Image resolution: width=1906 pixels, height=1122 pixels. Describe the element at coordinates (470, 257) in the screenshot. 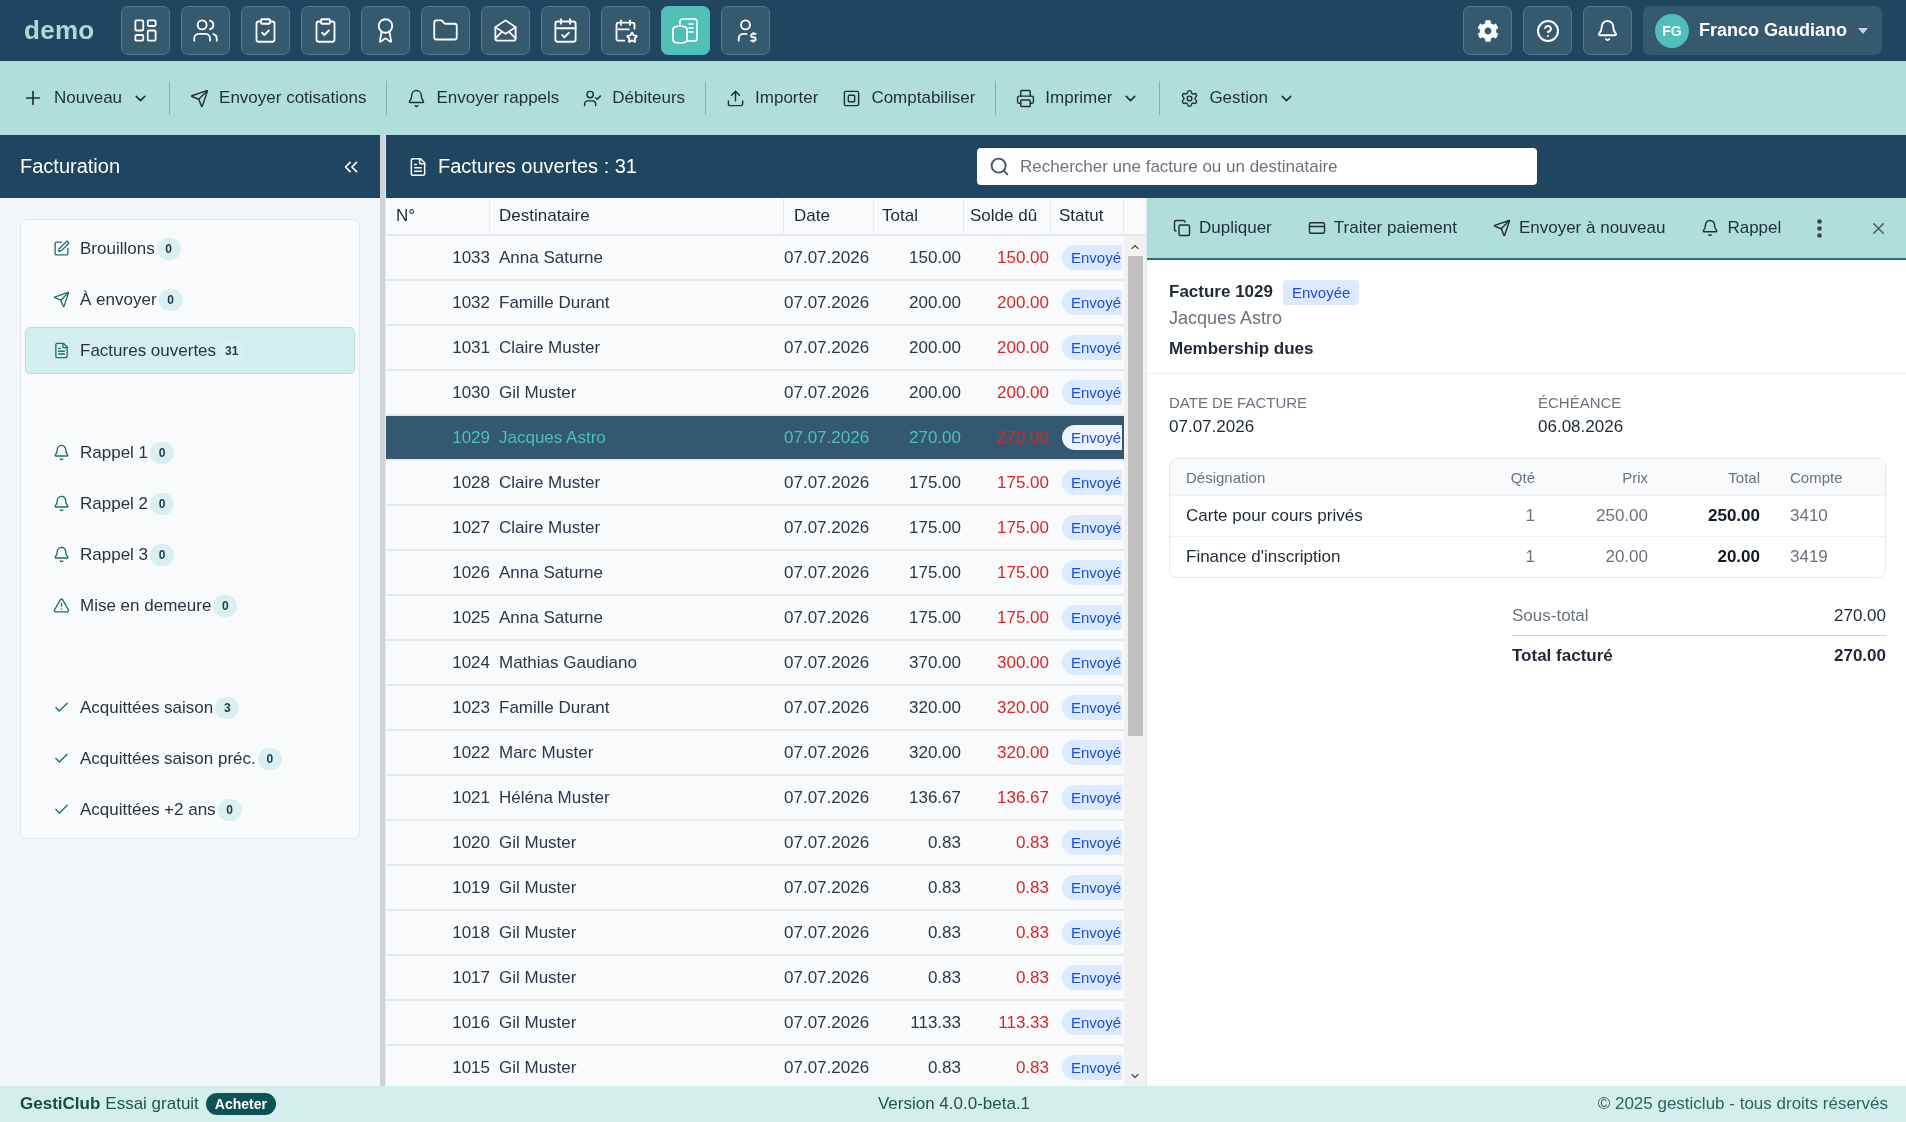

I see `table-cell-text: 1033` at that location.